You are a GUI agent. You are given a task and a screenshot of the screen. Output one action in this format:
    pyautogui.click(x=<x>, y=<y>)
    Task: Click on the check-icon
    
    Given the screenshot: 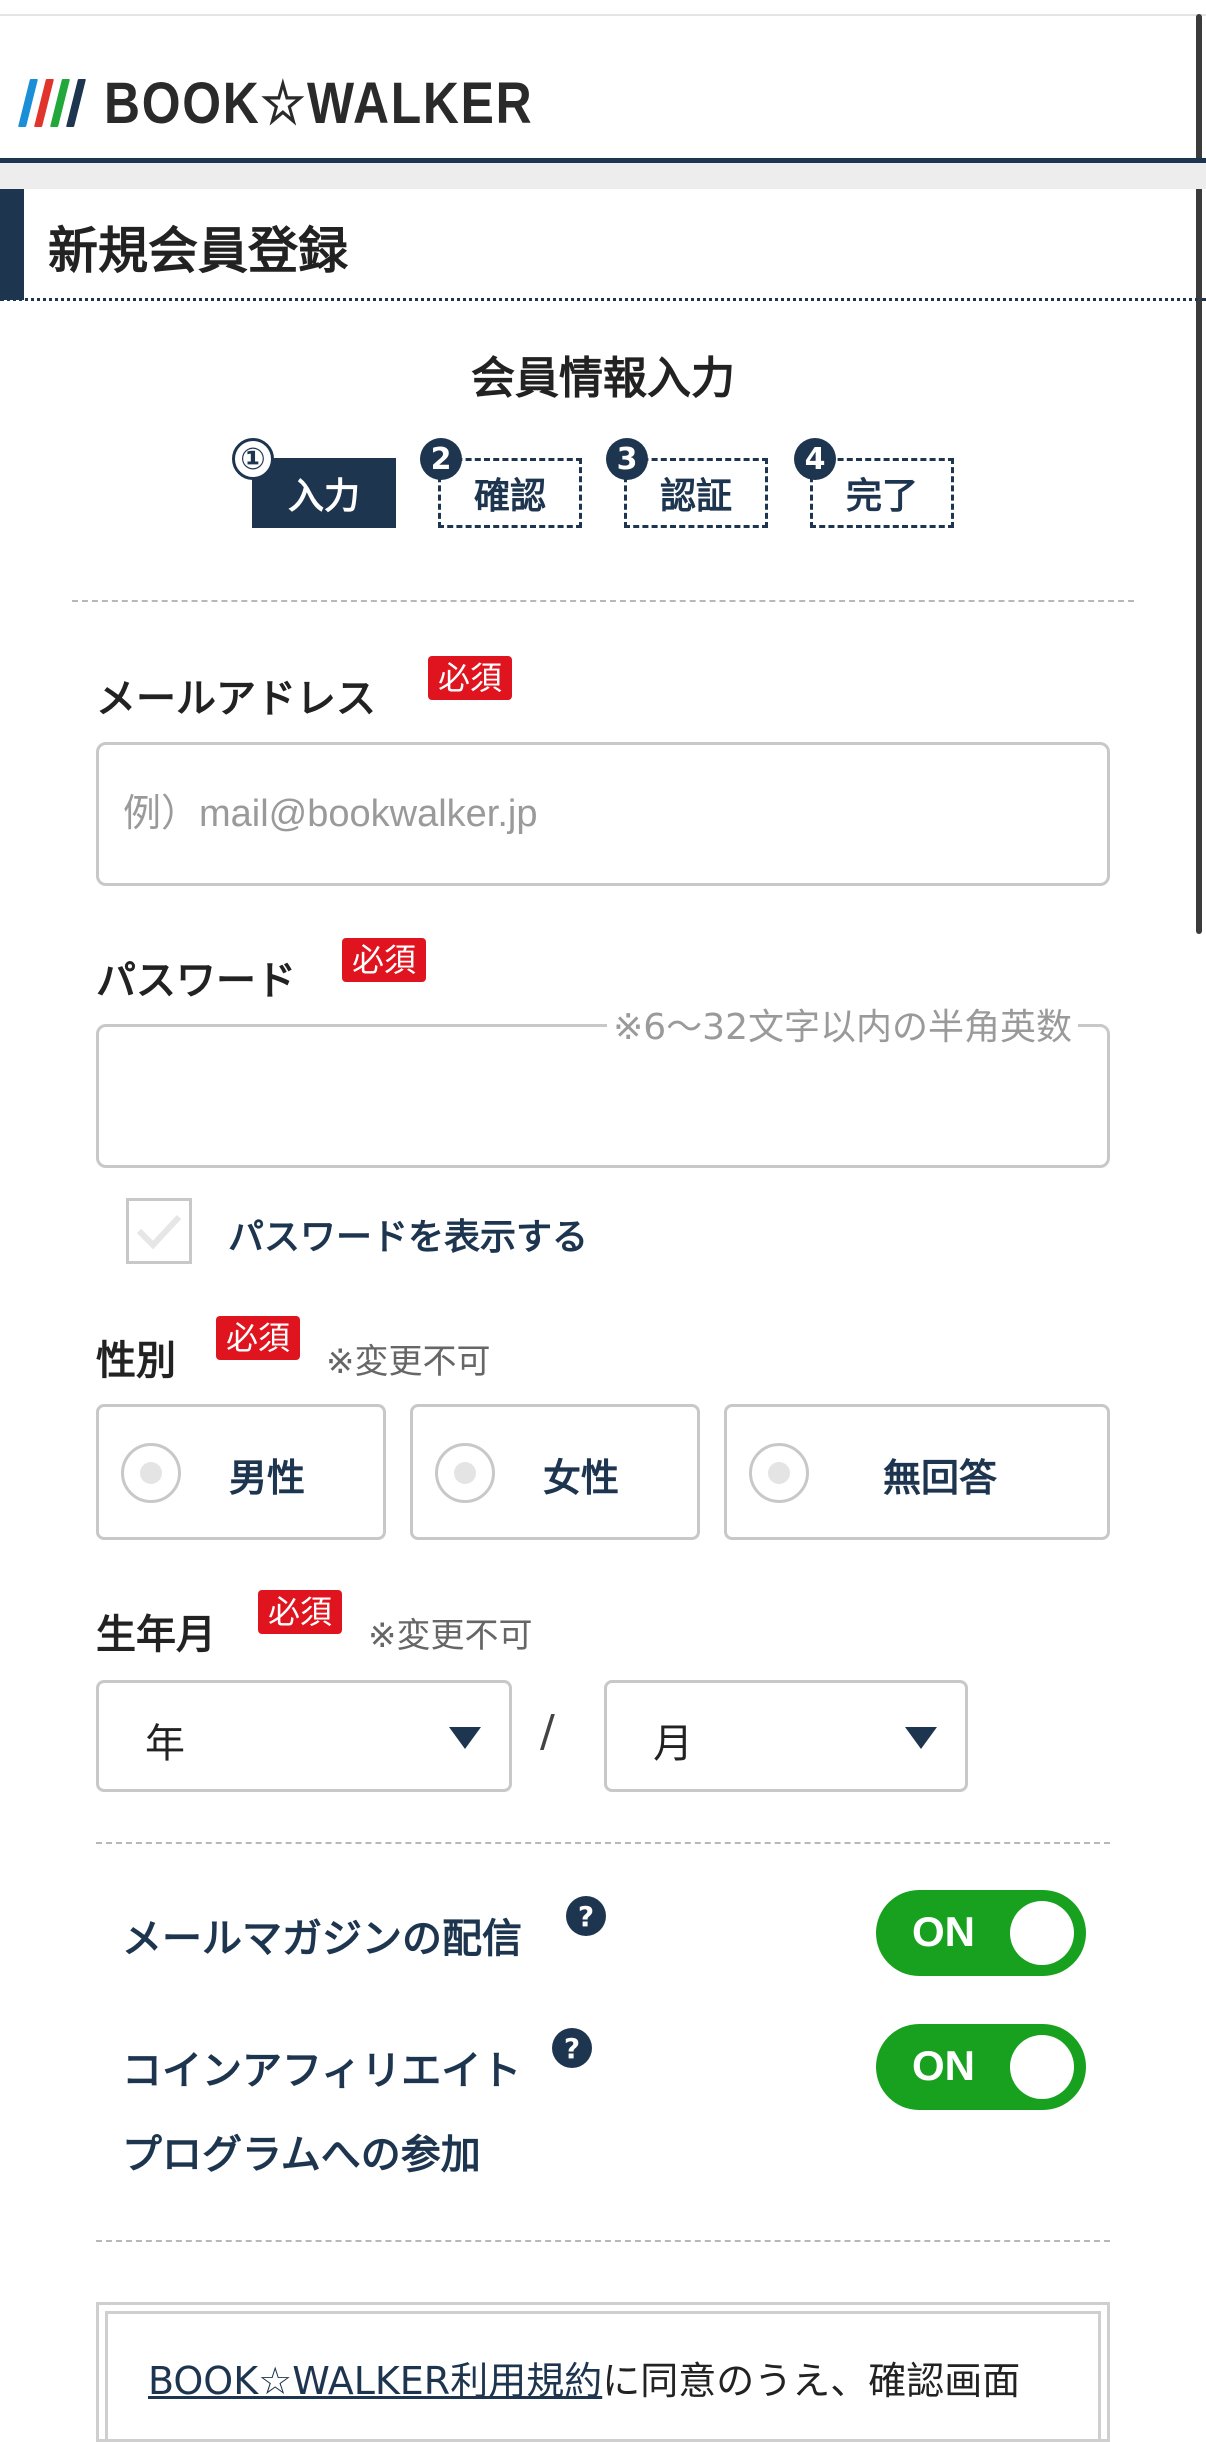 What is the action you would take?
    pyautogui.click(x=159, y=1232)
    